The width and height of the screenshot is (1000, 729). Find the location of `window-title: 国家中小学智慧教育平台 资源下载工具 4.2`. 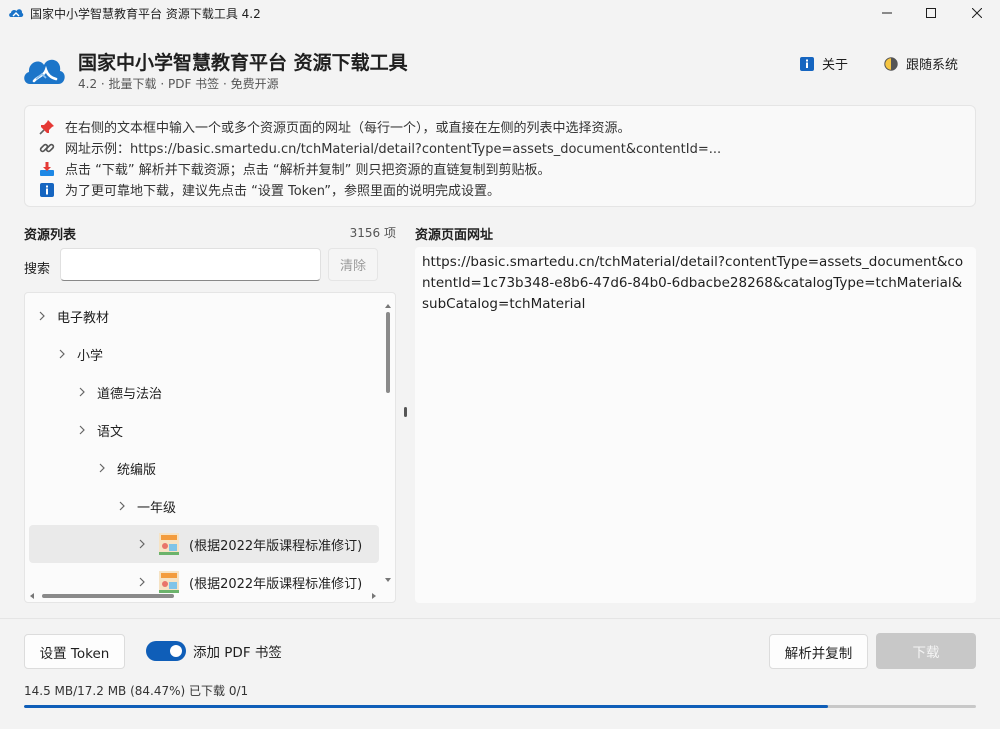

window-title: 国家中小学智慧教育平台 资源下载工具 4.2 is located at coordinates (145, 13).